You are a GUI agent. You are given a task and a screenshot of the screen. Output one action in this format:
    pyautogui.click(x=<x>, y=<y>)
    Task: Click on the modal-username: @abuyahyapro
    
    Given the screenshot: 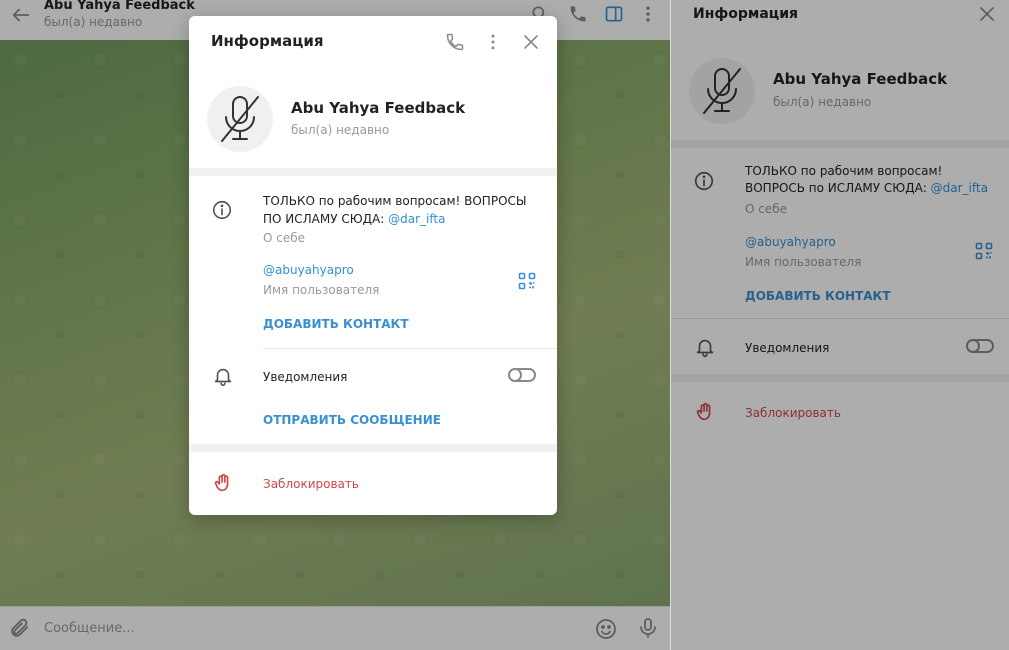 What is the action you would take?
    pyautogui.click(x=308, y=270)
    